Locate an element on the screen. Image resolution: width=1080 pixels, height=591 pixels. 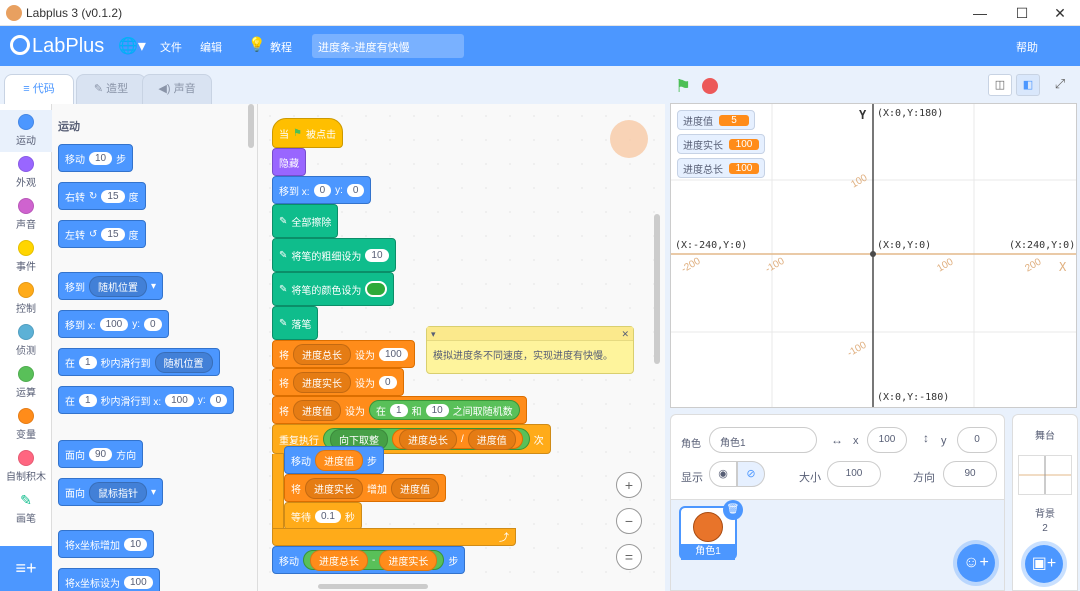
block-pen-down: ✎ 落笔 is located at coordinates (295, 323).